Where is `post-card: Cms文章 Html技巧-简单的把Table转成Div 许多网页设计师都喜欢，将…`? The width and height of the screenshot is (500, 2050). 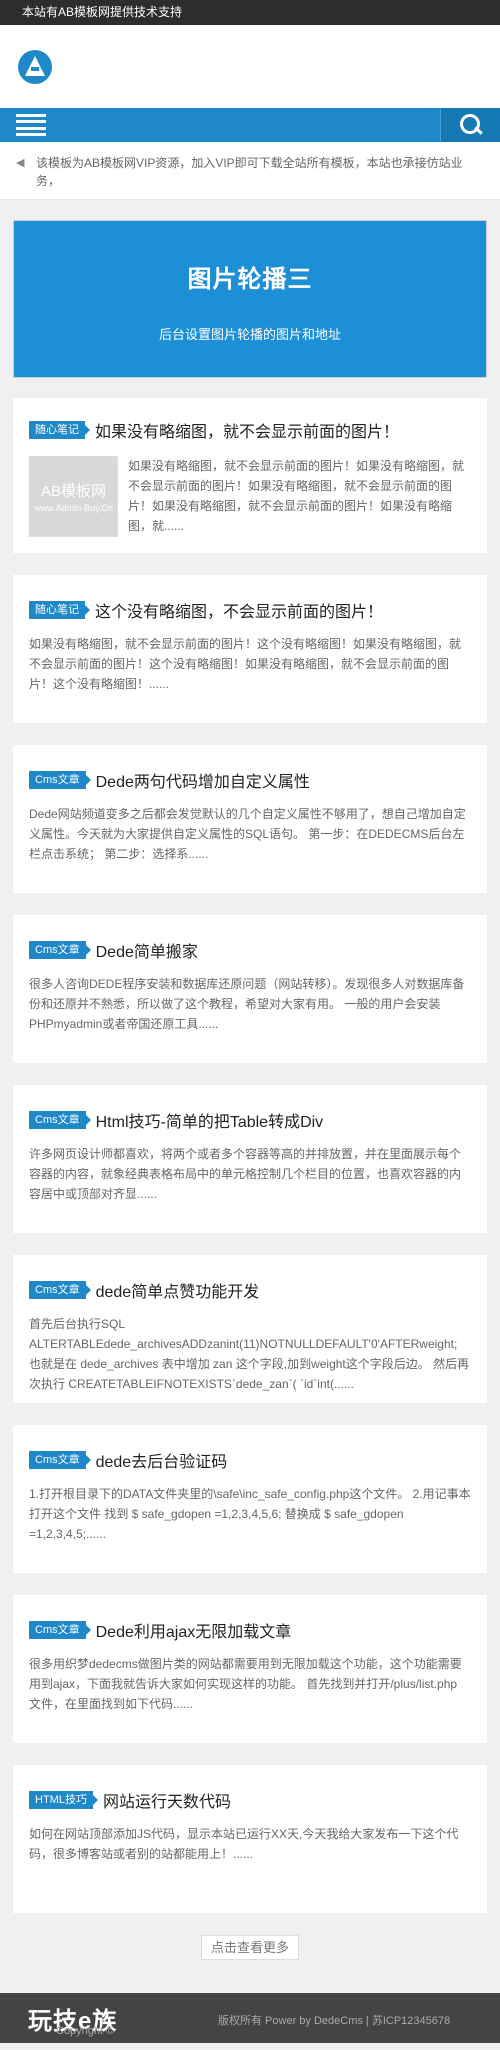
post-card: Cms文章 Html技巧-简单的把Table转成Div 许多网页设计师都喜欢，将… is located at coordinates (250, 1159).